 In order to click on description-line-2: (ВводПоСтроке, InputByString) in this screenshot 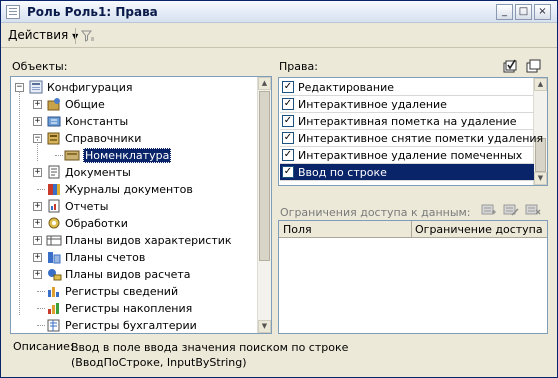, I will do `click(159, 362)`.